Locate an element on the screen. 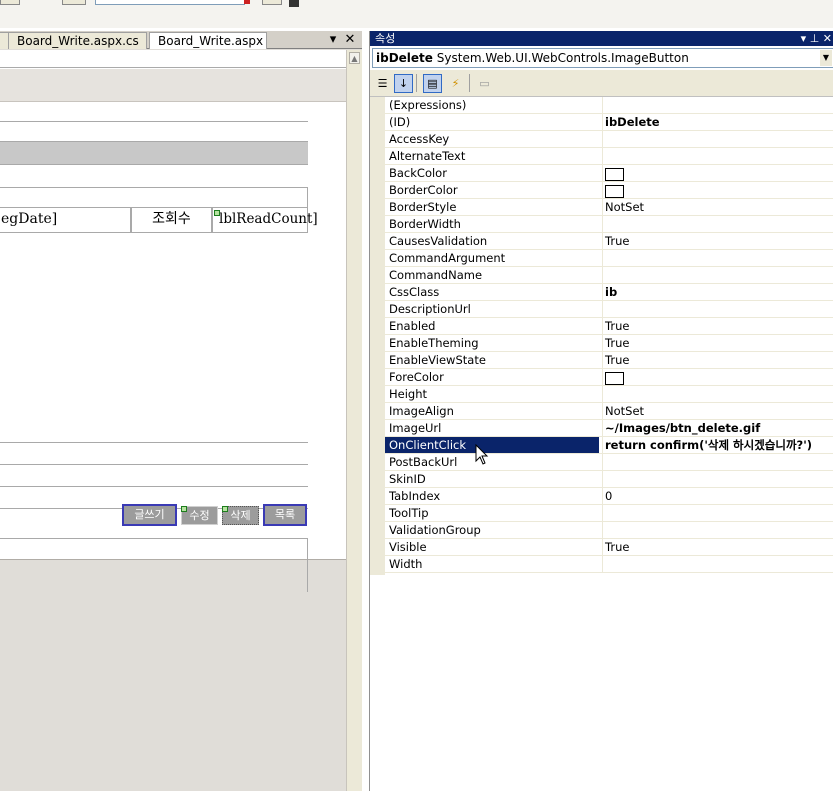 This screenshot has height=791, width=833. tab-board-write-aspx: Board_Write.aspx is located at coordinates (208, 40).